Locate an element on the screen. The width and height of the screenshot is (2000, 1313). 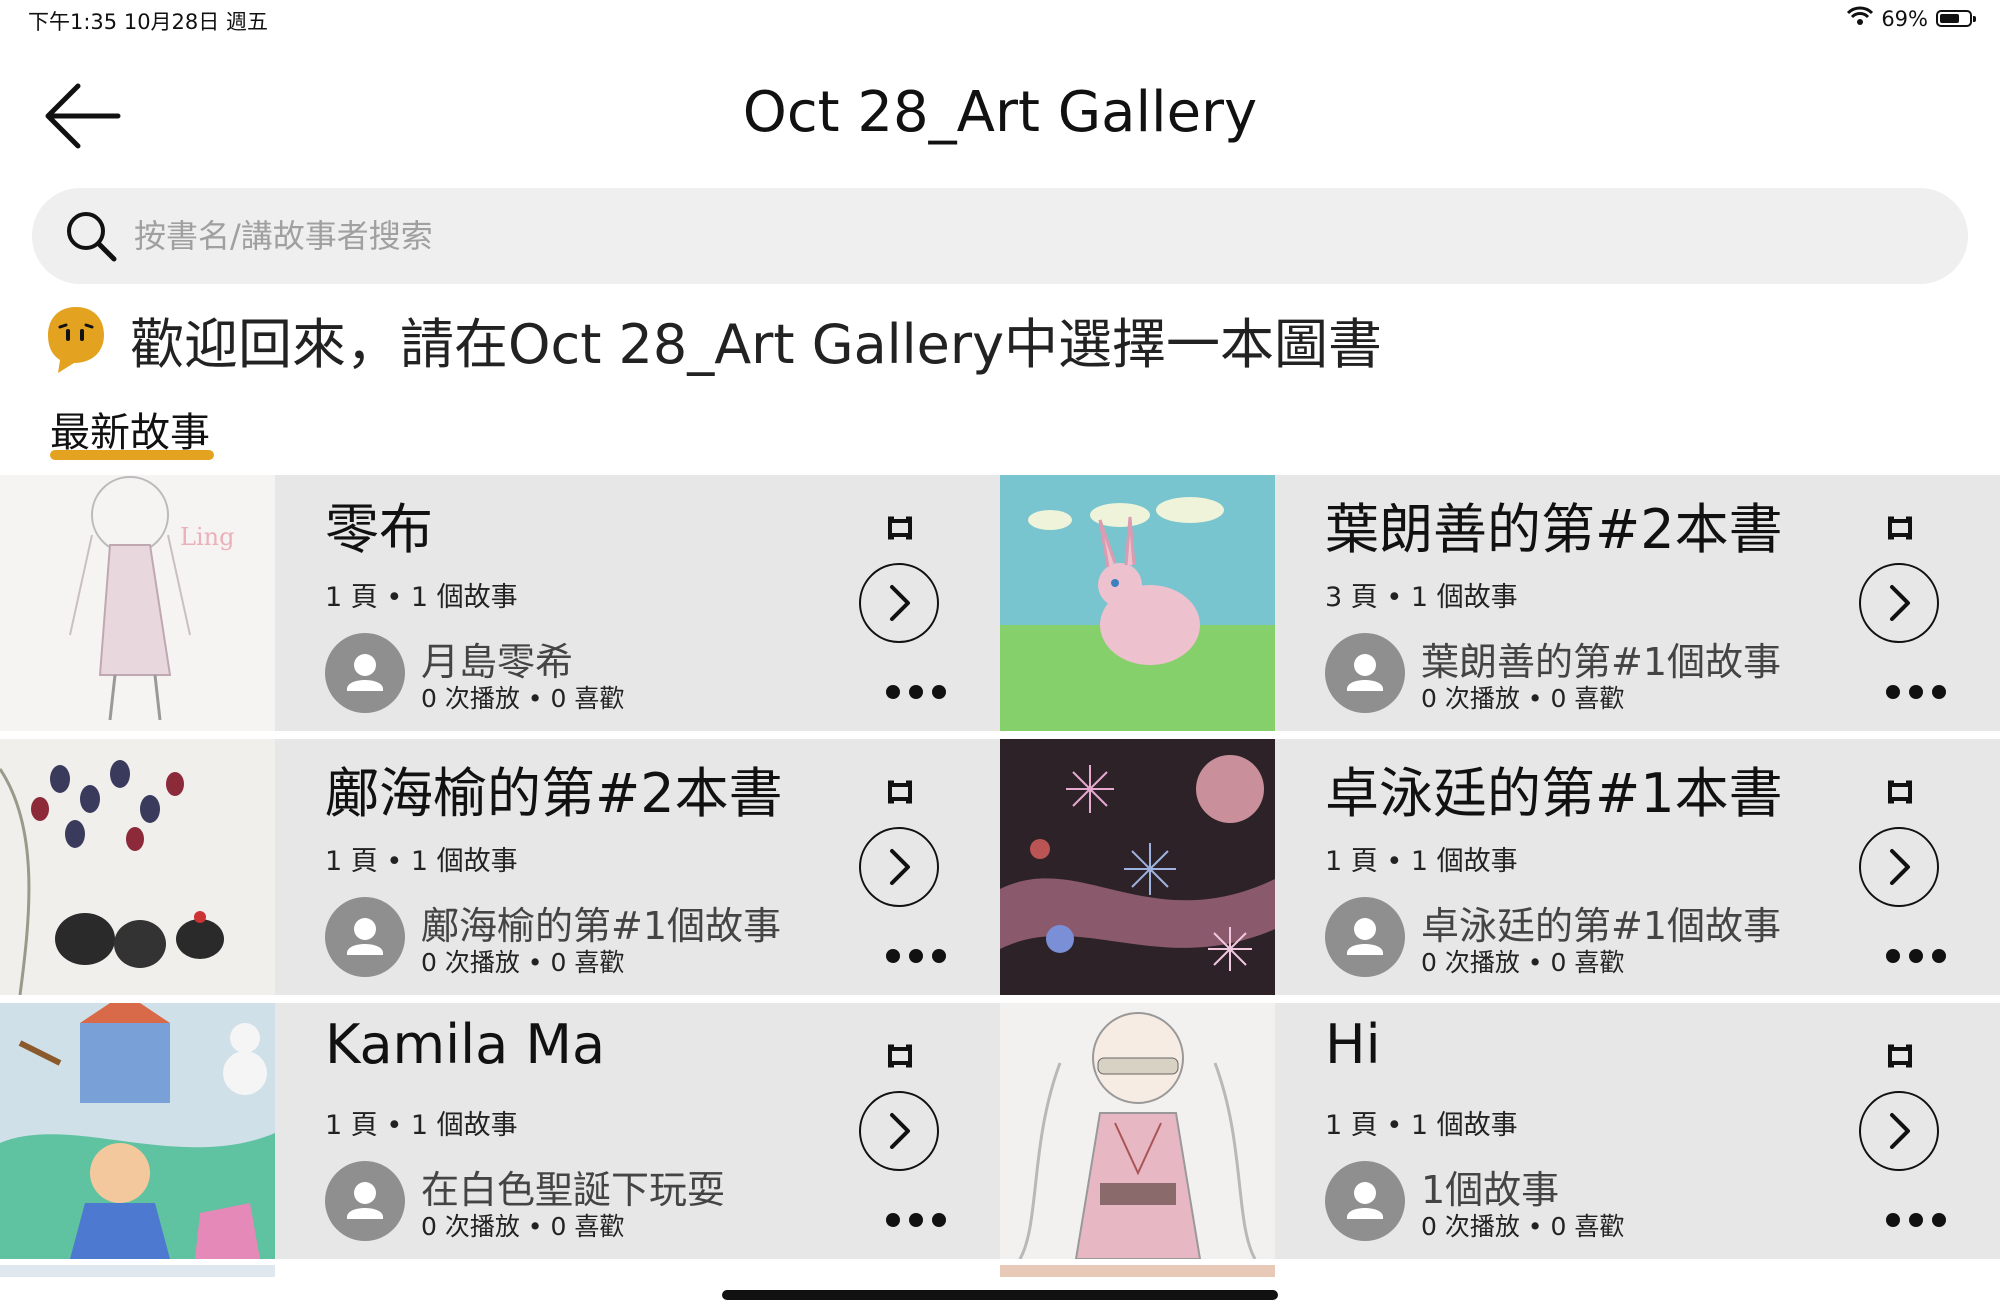
story-title: 葉朗善的第#1個故事 is located at coordinates (1601, 662).